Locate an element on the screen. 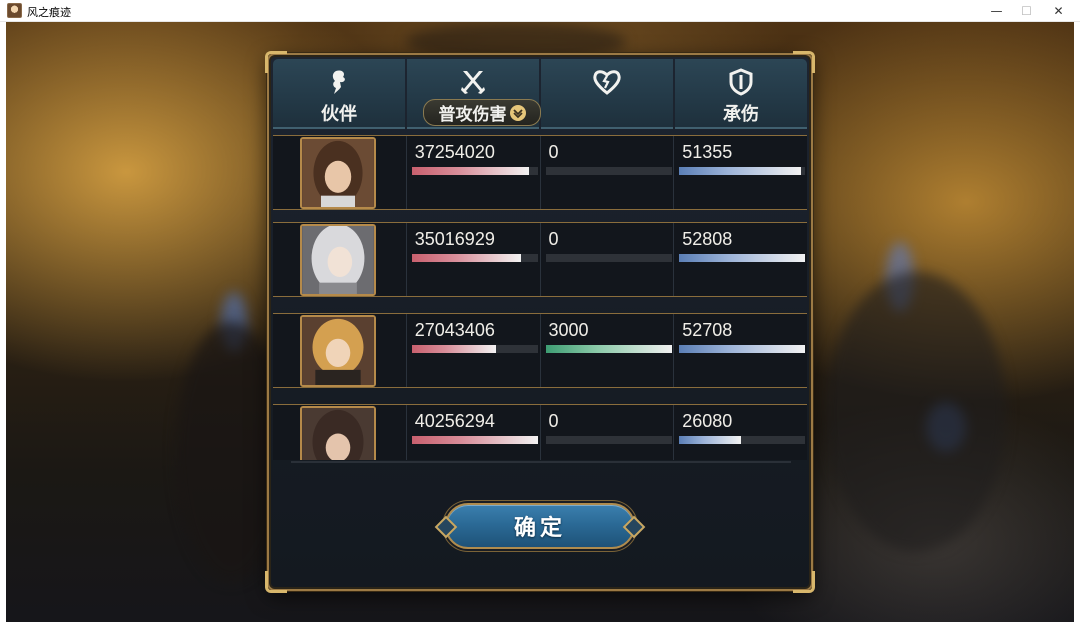  app-icon is located at coordinates (14, 10).